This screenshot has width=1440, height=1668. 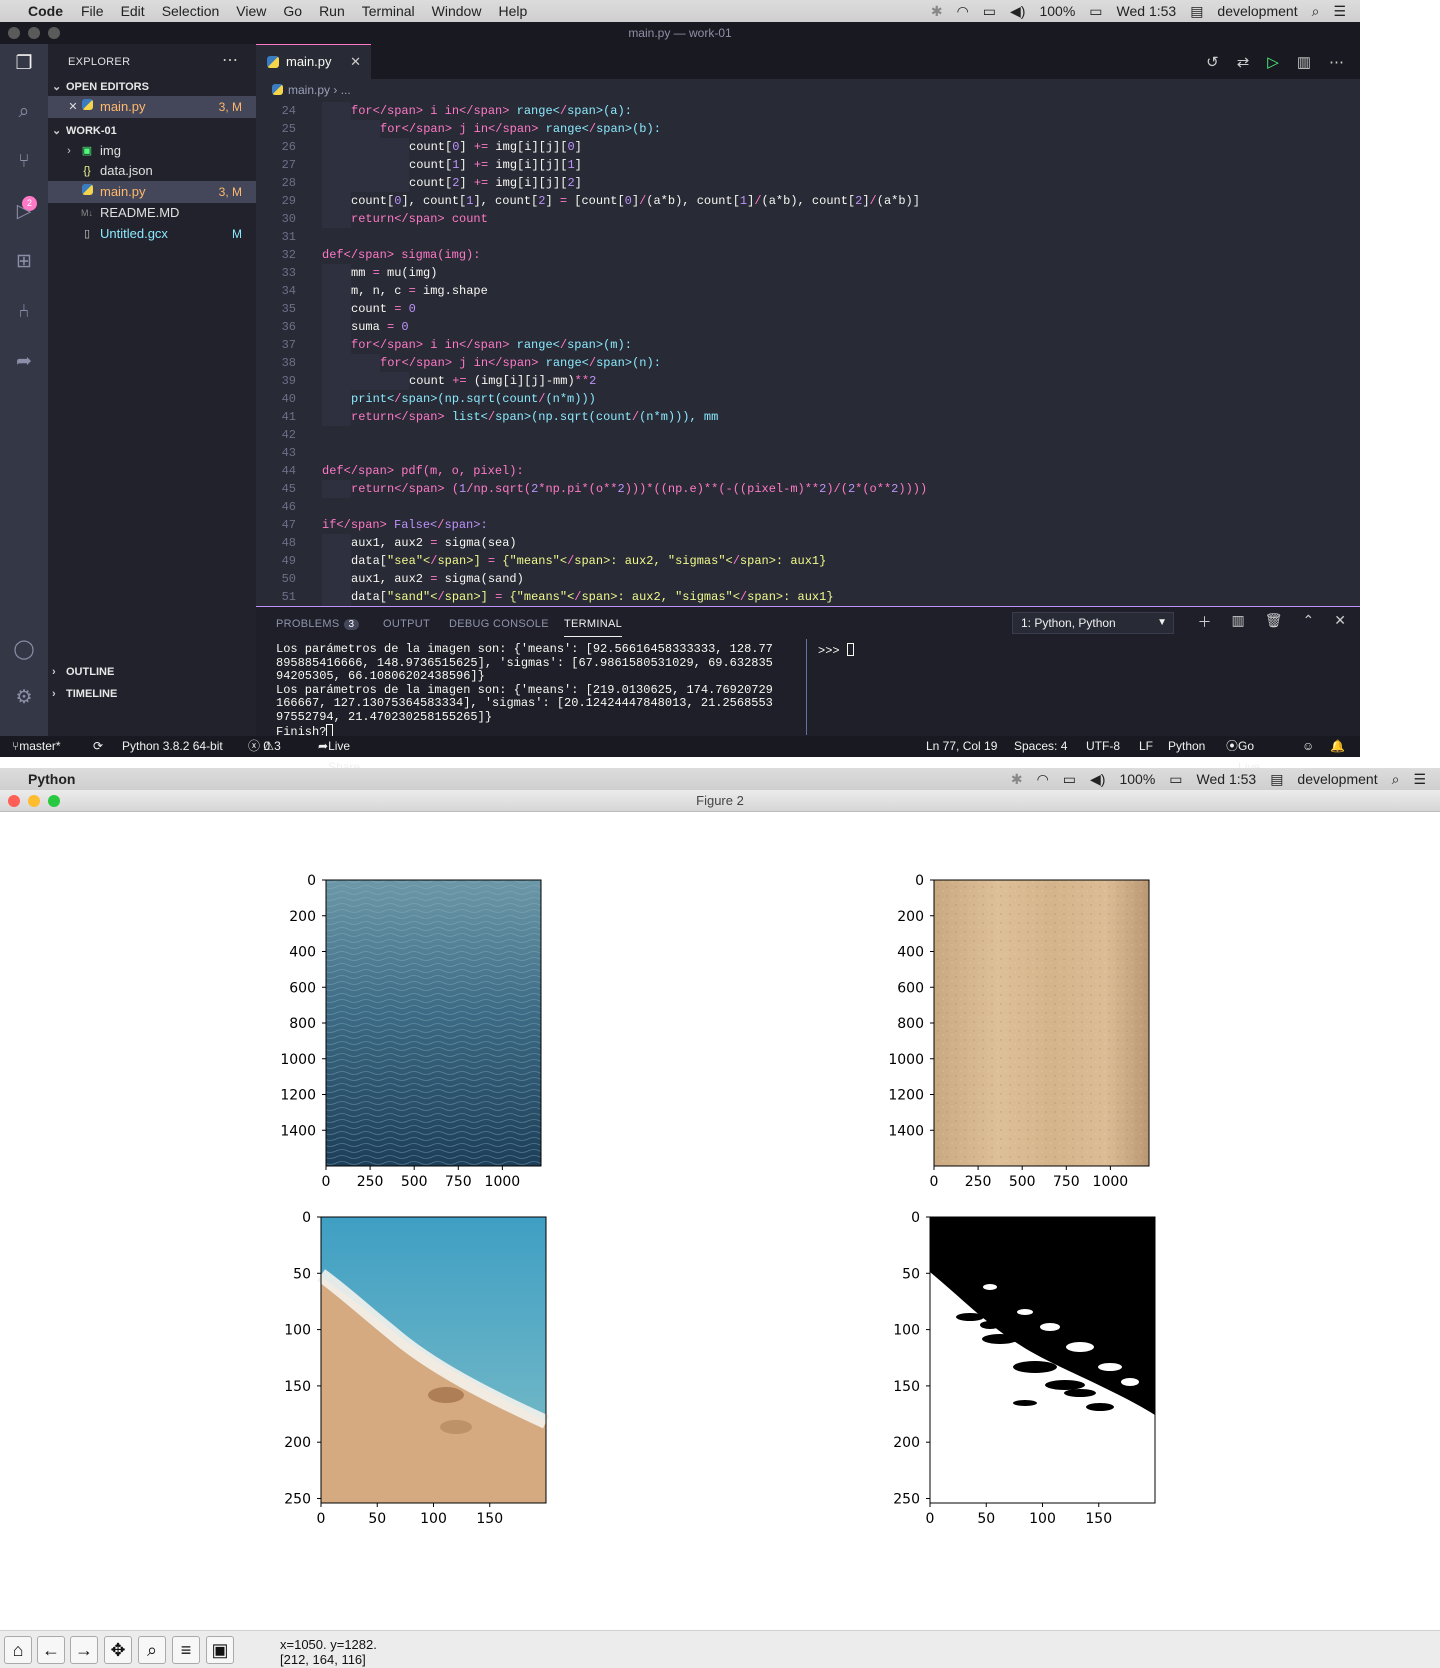 I want to click on terminal-select: 1: Python, Python ▼, so click(x=1093, y=623).